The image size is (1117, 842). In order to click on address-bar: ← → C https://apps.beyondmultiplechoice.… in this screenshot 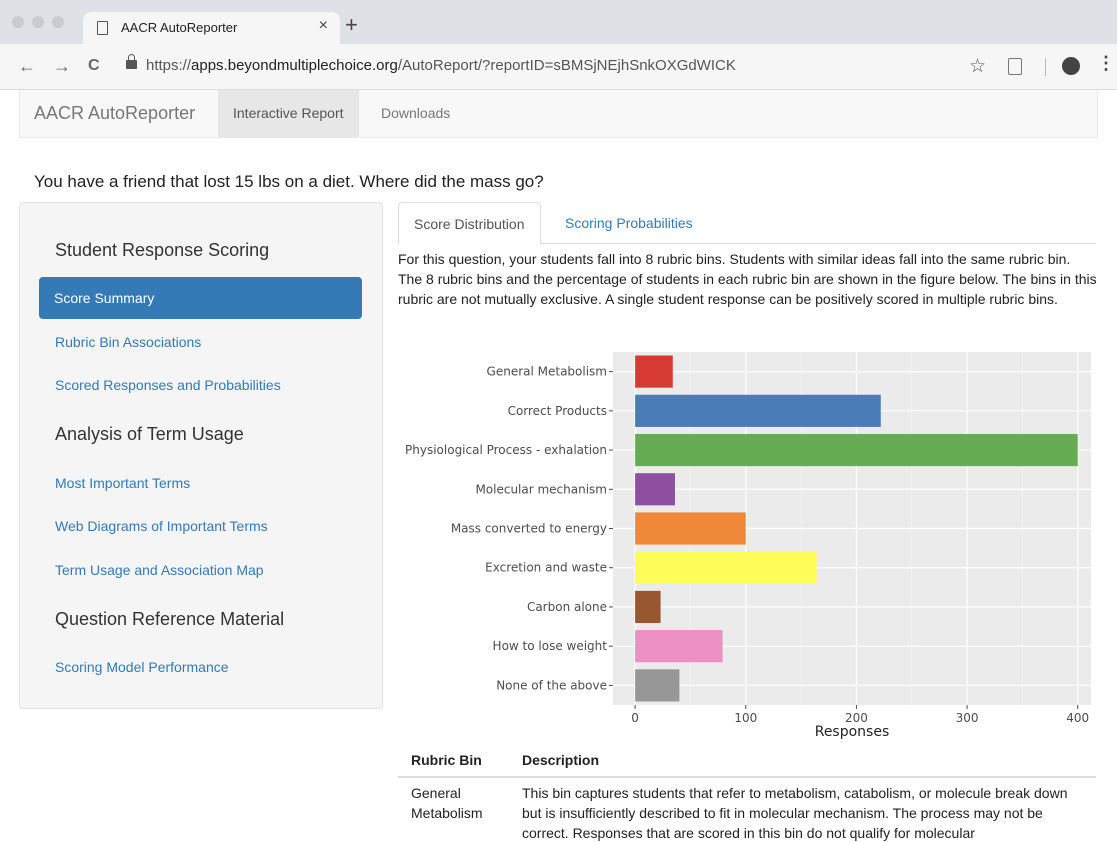, I will do `click(558, 67)`.